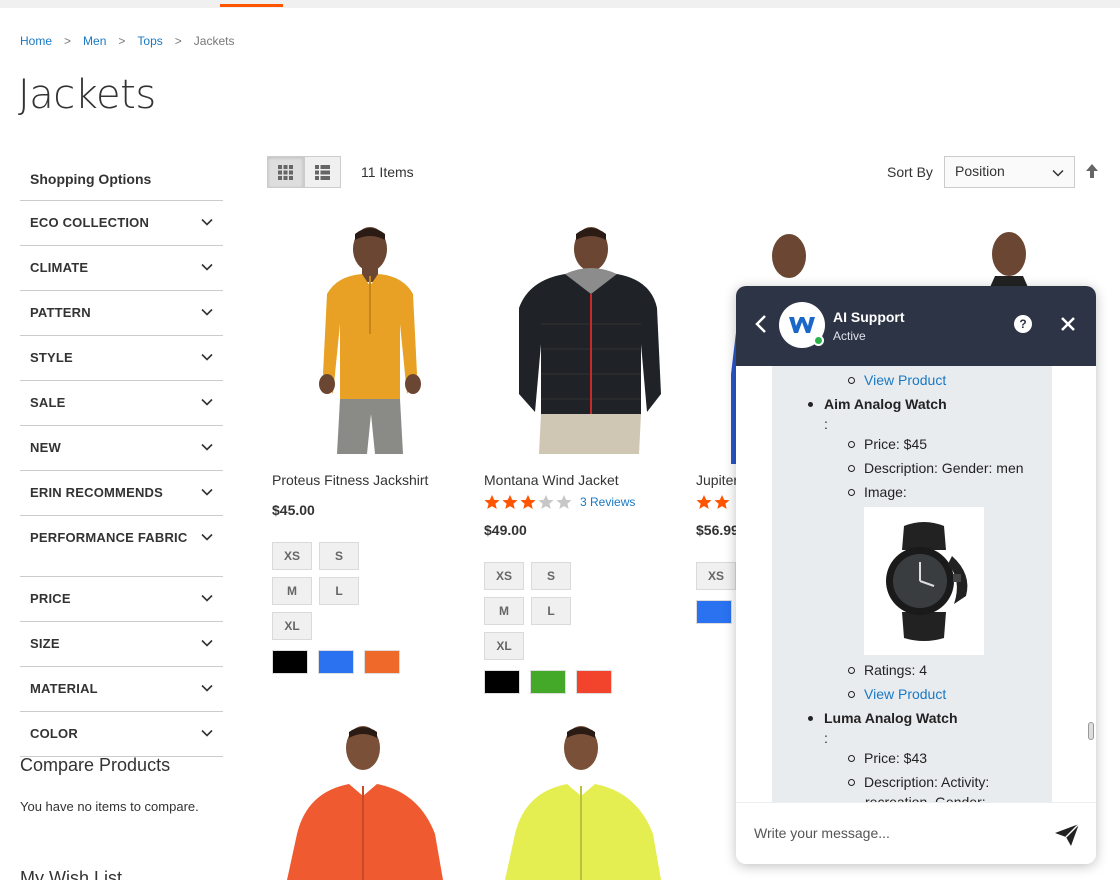 This screenshot has width=1120, height=880. Describe the element at coordinates (121, 643) in the screenshot. I see `filter-size: SIZE` at that location.